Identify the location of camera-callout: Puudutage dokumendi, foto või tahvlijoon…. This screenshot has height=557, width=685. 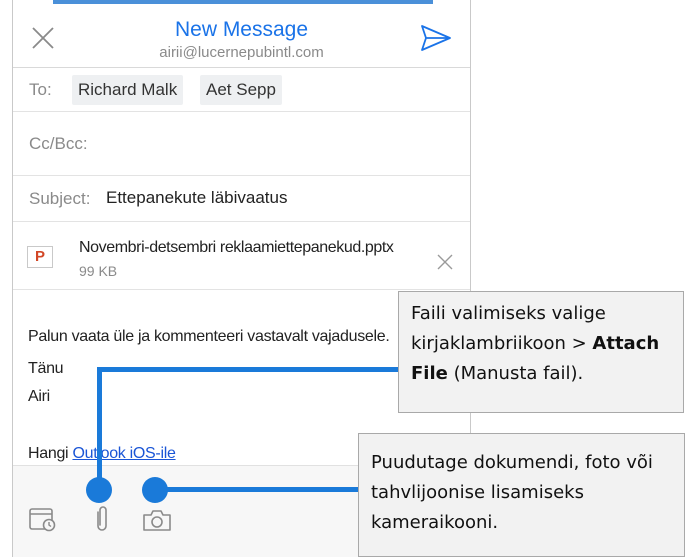
(521, 495).